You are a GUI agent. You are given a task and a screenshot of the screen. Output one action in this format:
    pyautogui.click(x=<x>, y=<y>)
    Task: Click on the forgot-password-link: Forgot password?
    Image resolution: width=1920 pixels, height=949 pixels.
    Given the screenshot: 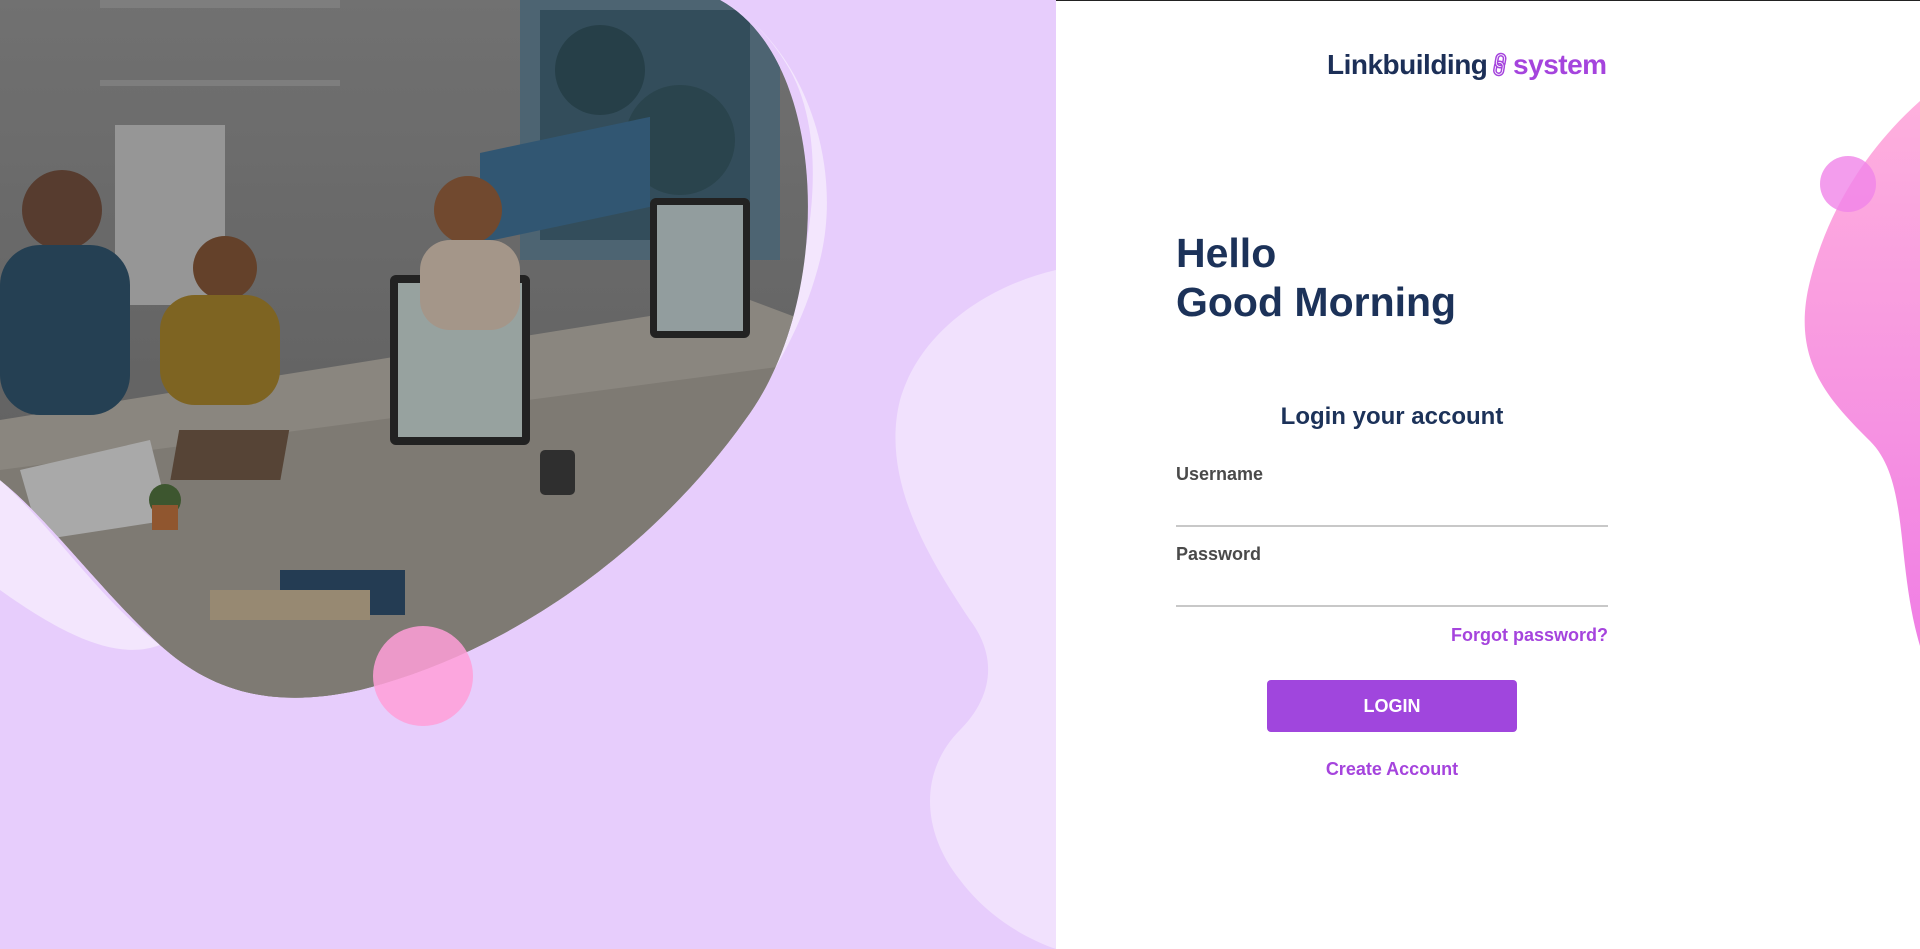 What is the action you would take?
    pyautogui.click(x=1392, y=635)
    